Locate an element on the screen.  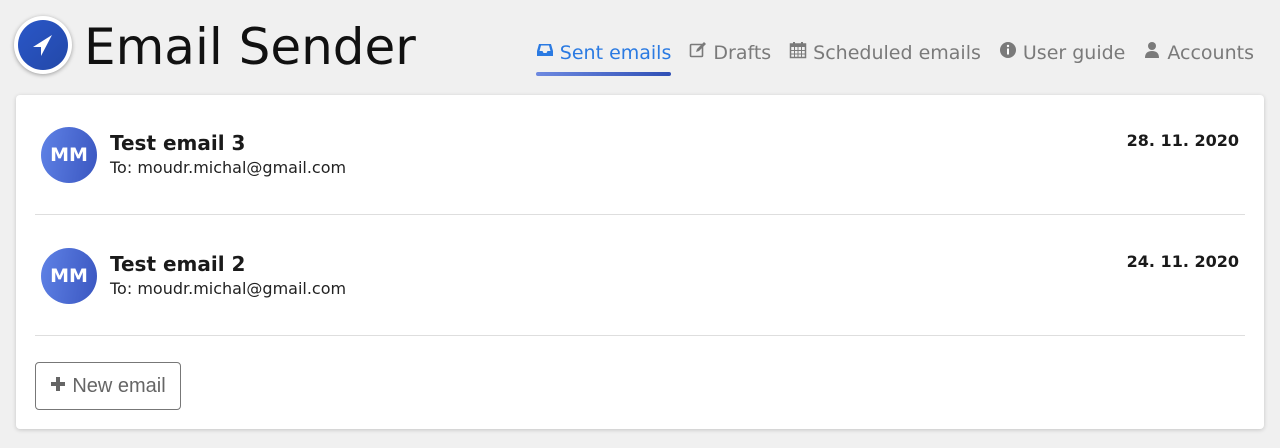
tab-scheduled-emails: Scheduled emails is located at coordinates (885, 53).